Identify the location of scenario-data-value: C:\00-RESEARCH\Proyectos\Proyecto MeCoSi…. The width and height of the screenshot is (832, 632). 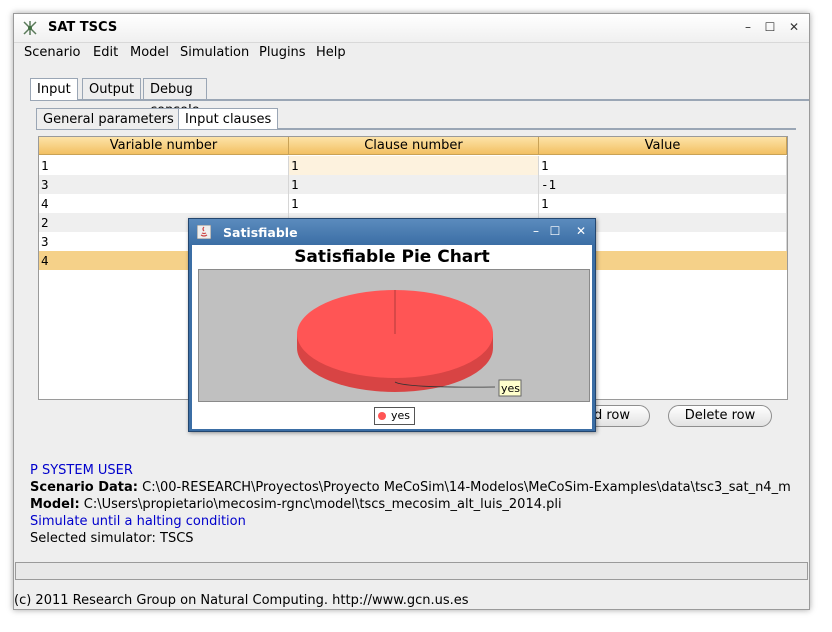
(466, 487).